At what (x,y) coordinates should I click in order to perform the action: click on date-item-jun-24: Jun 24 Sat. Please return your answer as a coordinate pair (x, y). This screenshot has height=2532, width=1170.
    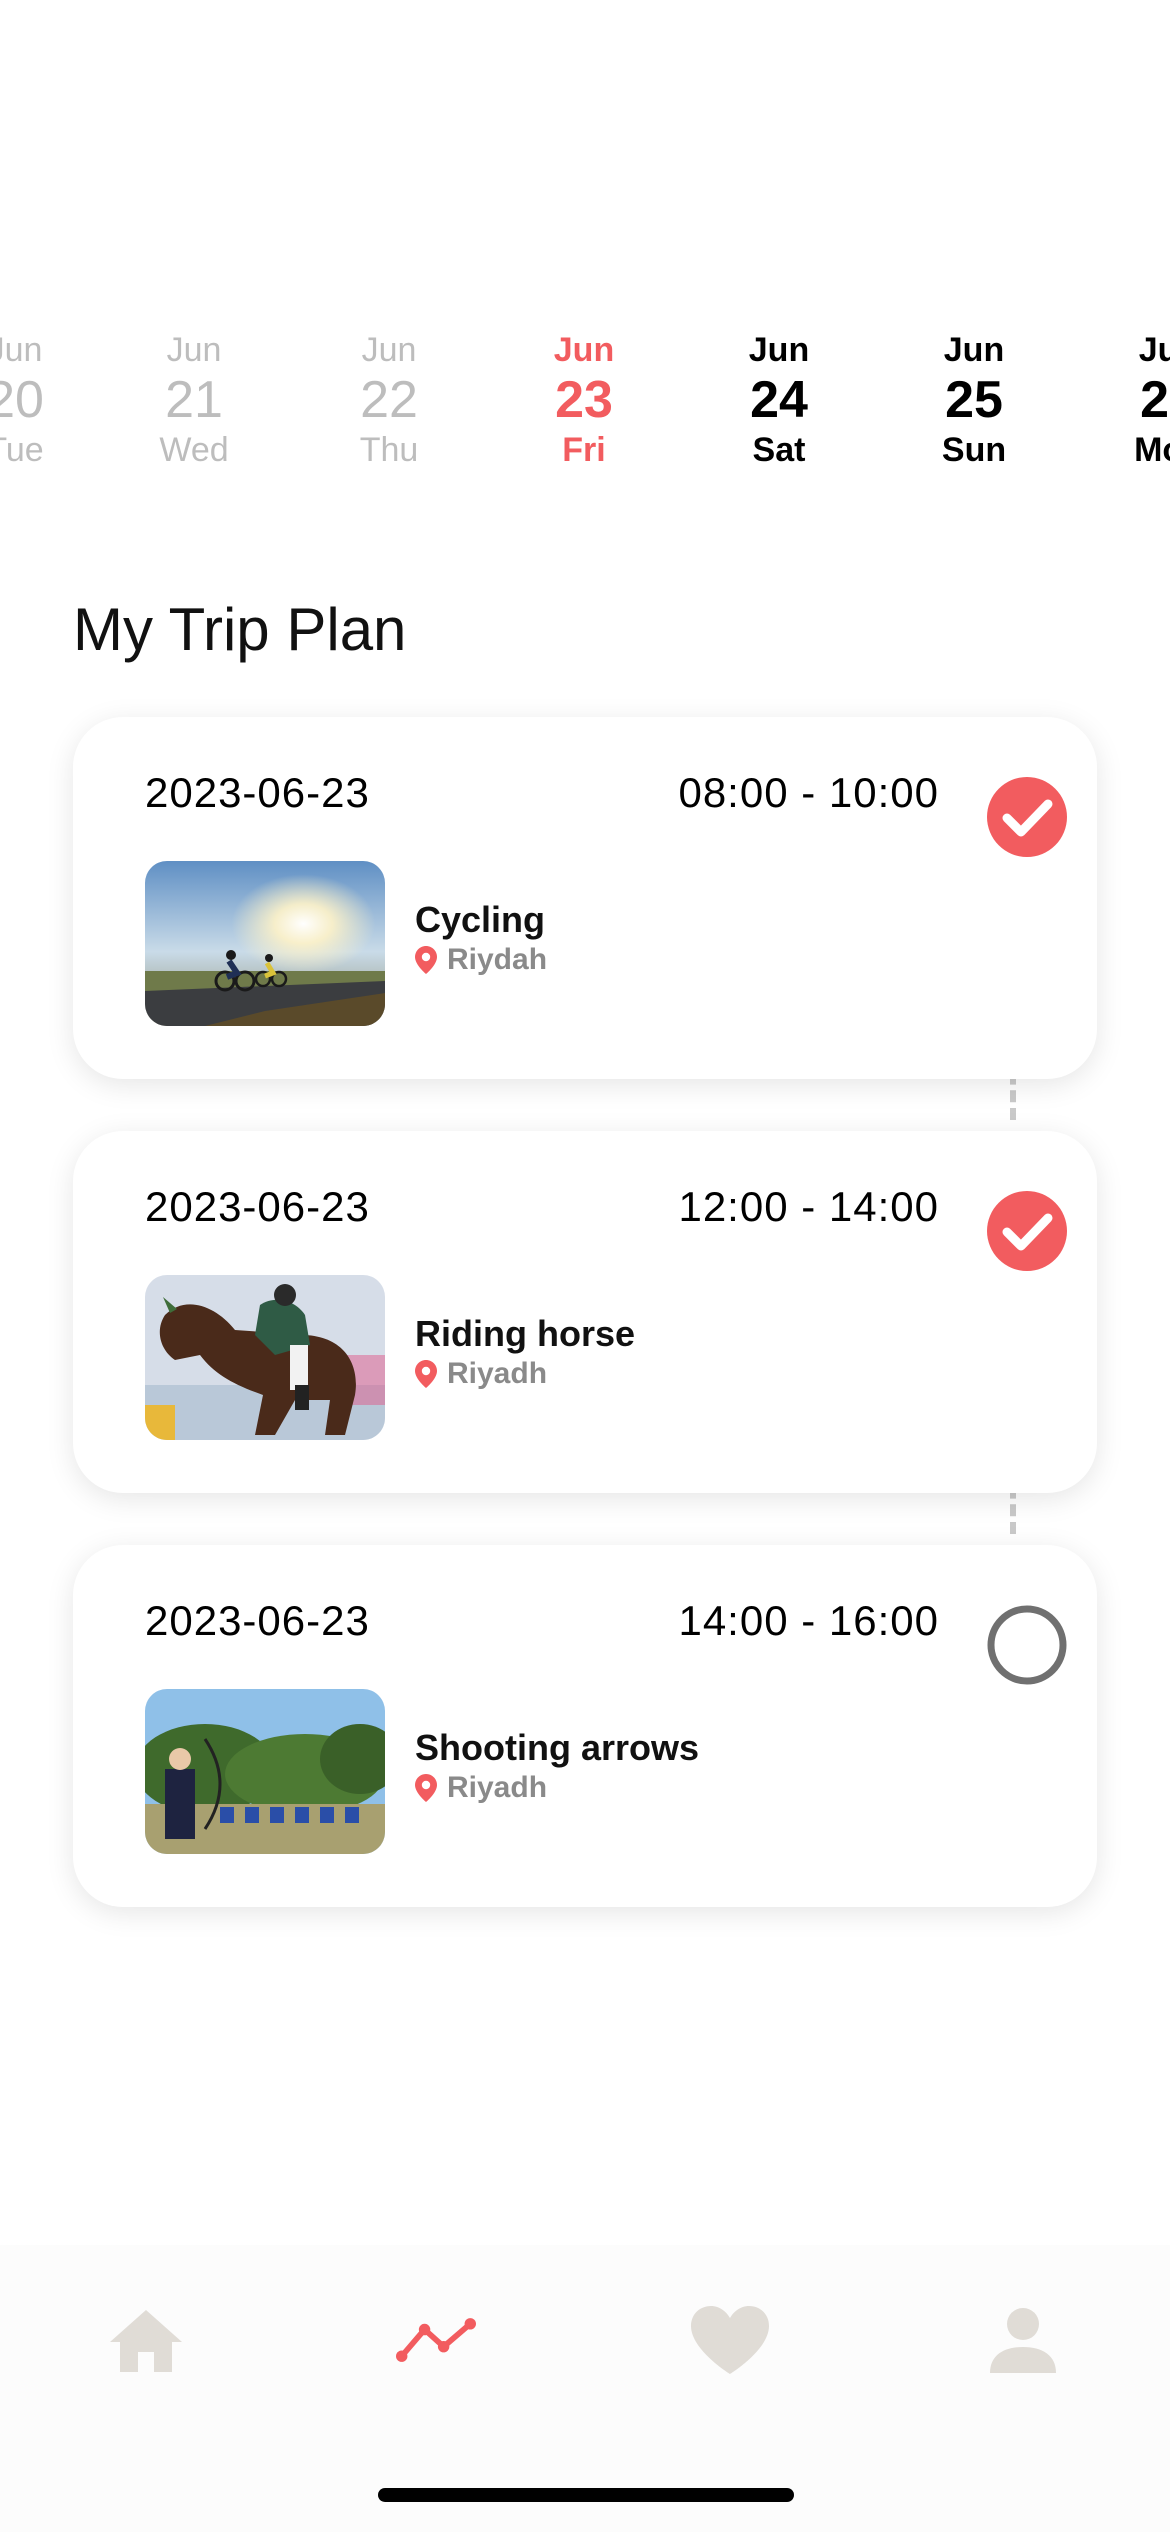
    Looking at the image, I should click on (779, 400).